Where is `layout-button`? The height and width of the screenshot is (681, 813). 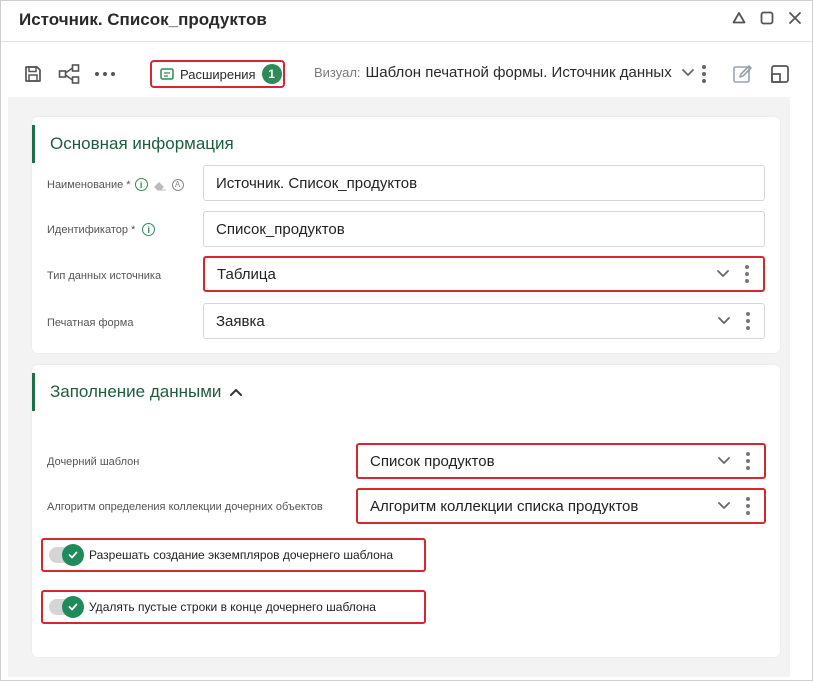
layout-button is located at coordinates (780, 74).